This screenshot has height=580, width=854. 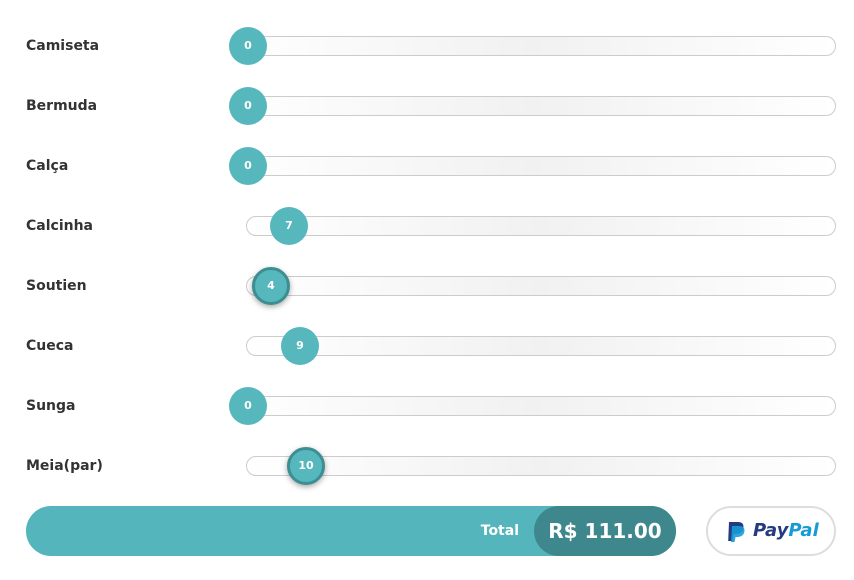 What do you see at coordinates (605, 531) in the screenshot?
I see `total-amount: R$ 111.00` at bounding box center [605, 531].